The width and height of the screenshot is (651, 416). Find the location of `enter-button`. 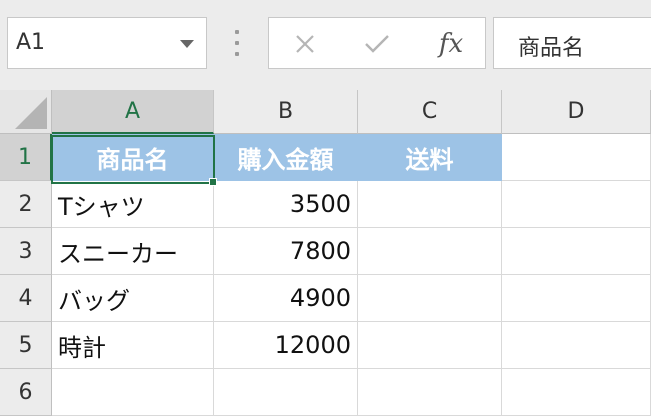

enter-button is located at coordinates (377, 44).